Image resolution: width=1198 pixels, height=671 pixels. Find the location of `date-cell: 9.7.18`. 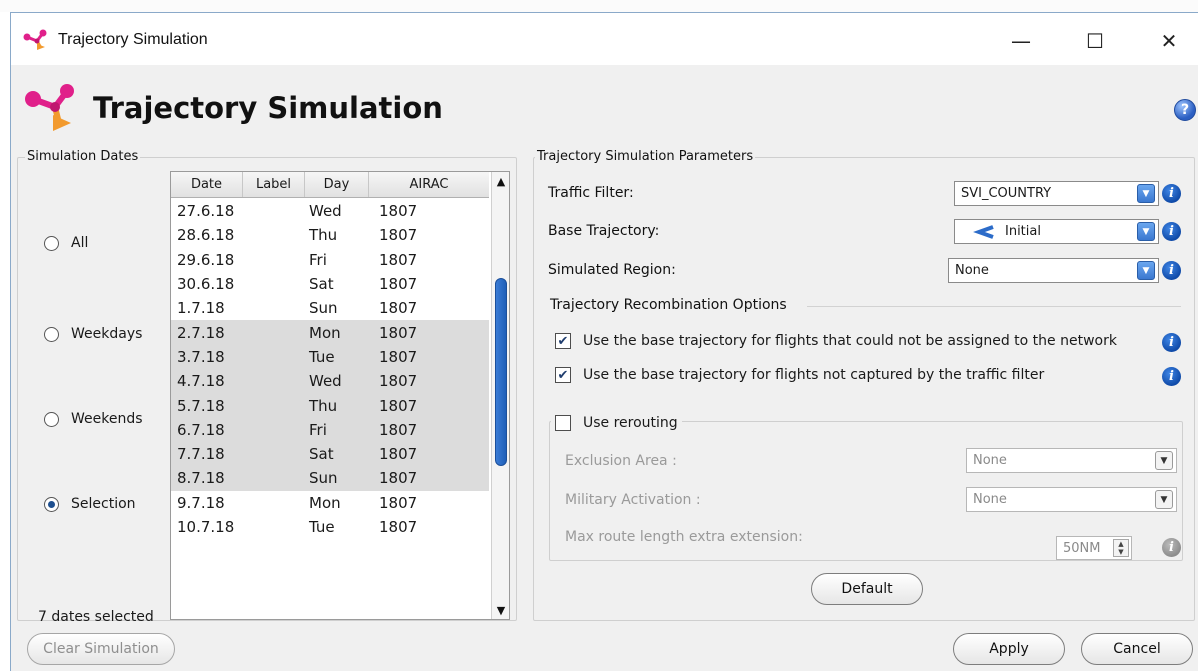

date-cell: 9.7.18 is located at coordinates (201, 502).